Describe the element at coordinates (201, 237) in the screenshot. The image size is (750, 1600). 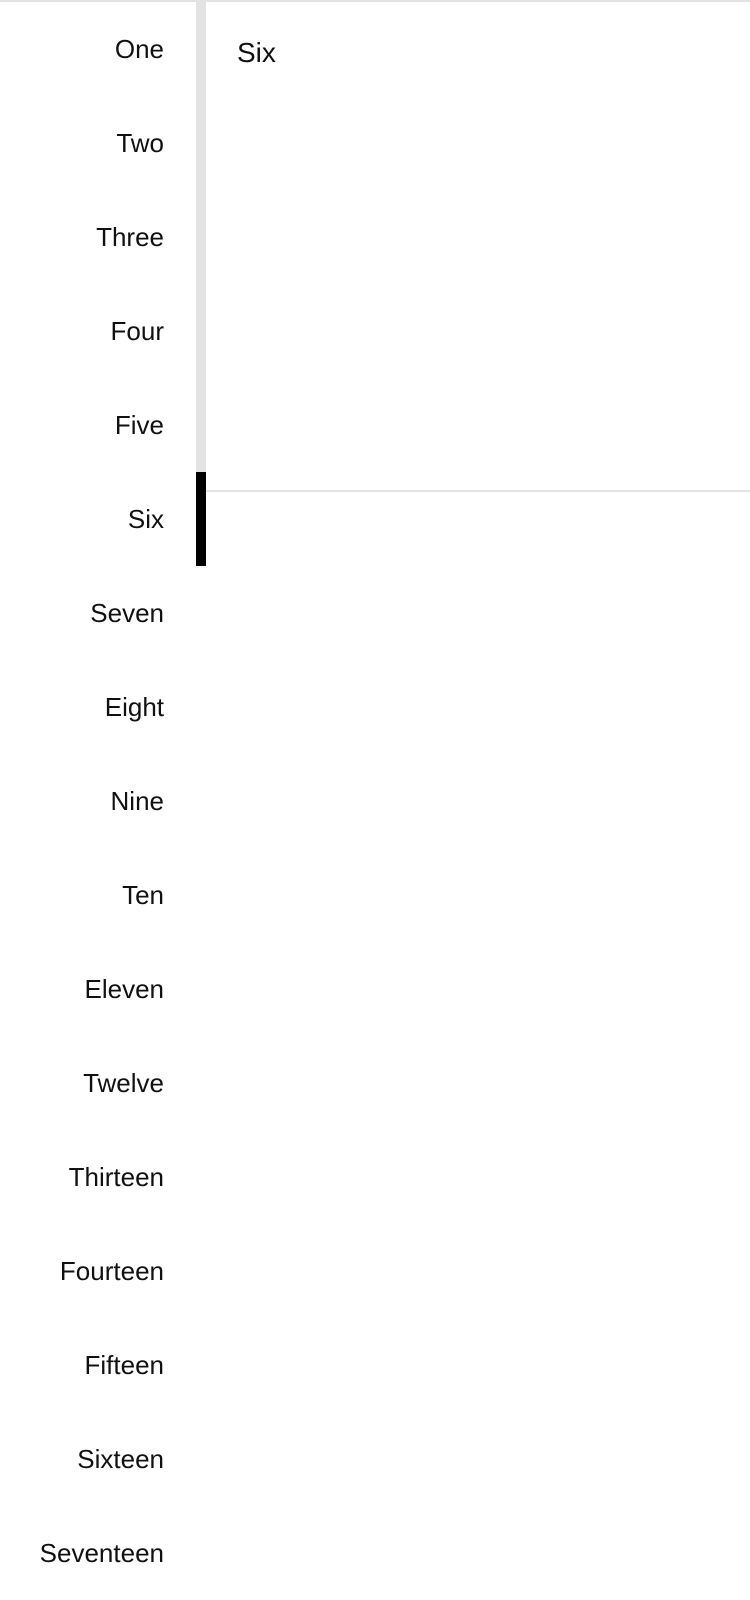
I see `tab-strip-track` at that location.